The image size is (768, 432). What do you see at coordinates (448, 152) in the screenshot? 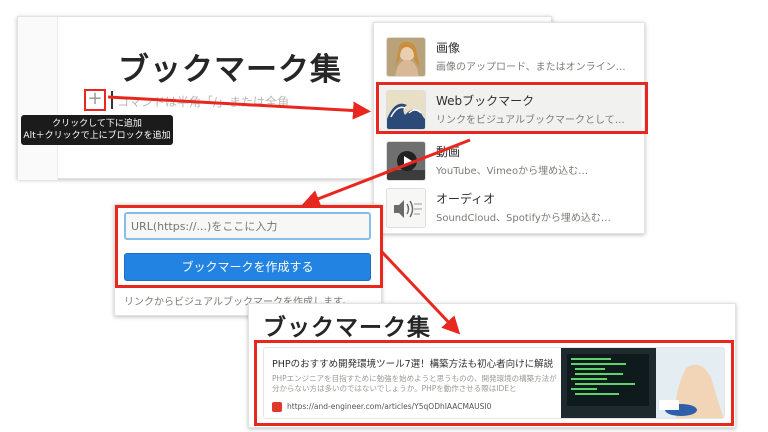
I see `menu-item-label: 動画` at bounding box center [448, 152].